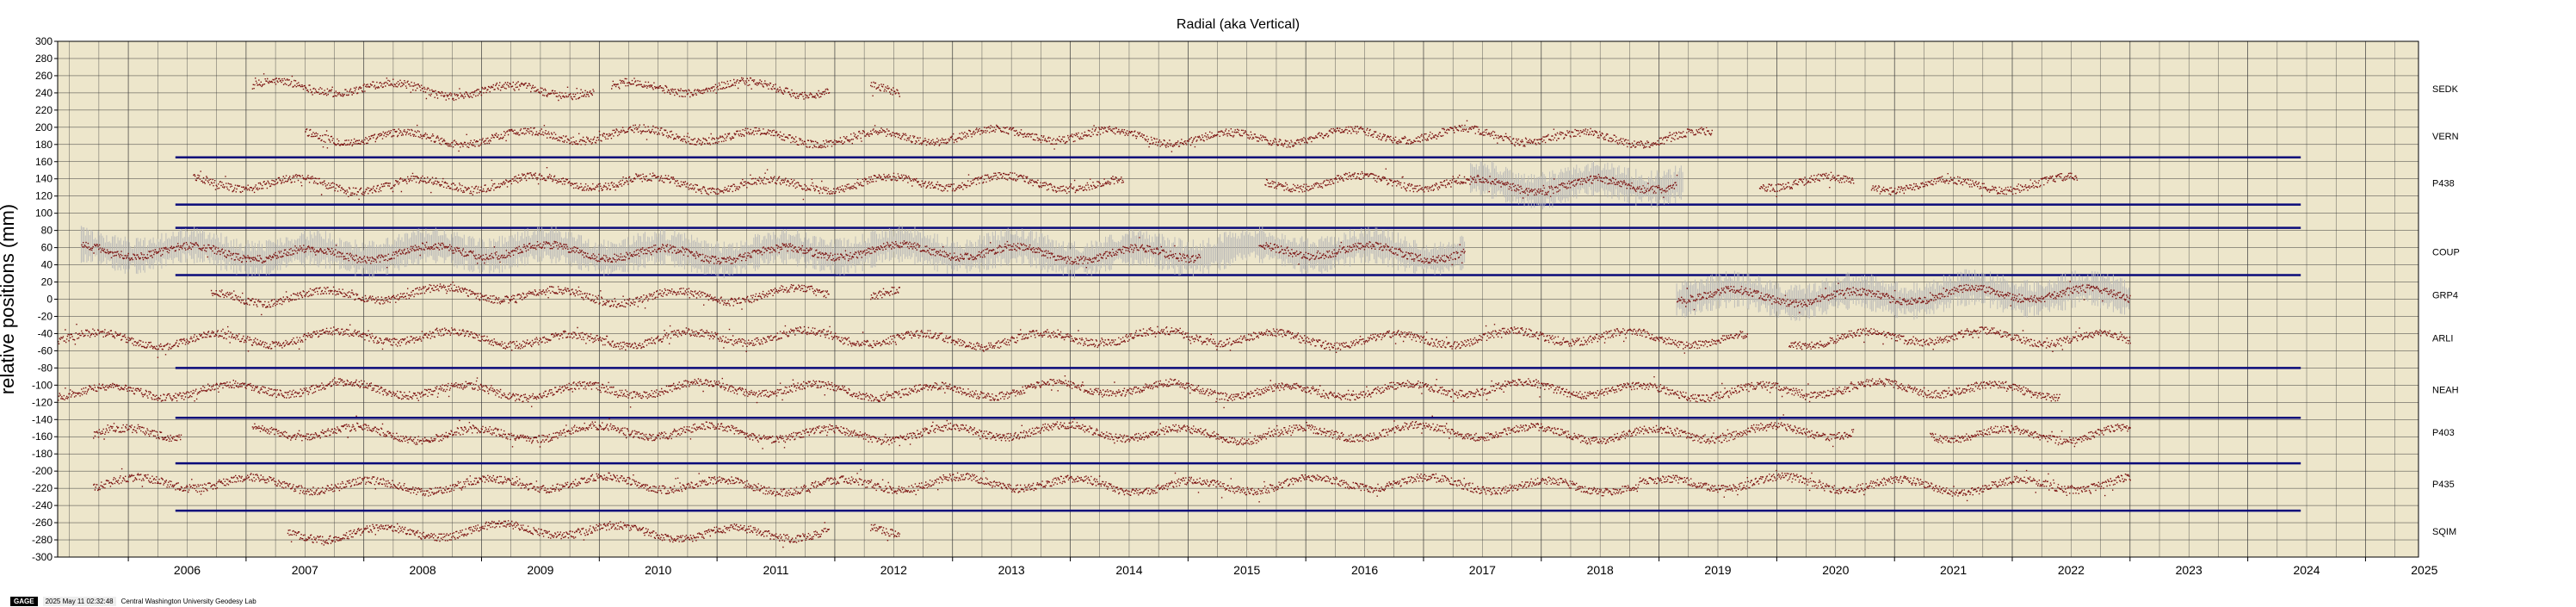 This screenshot has height=607, width=2576. What do you see at coordinates (2443, 485) in the screenshot?
I see `series-label-p435: P435` at bounding box center [2443, 485].